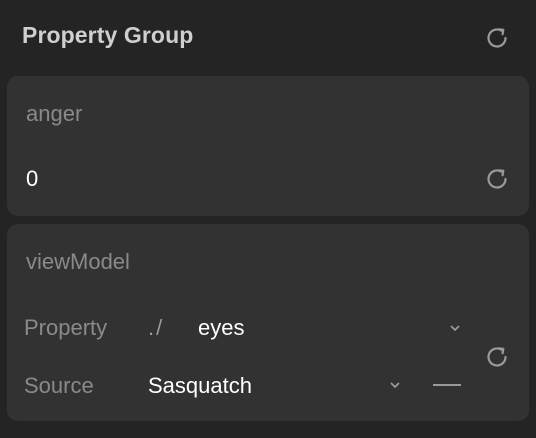  Describe the element at coordinates (66, 327) in the screenshot. I see `property-label: Property` at that location.